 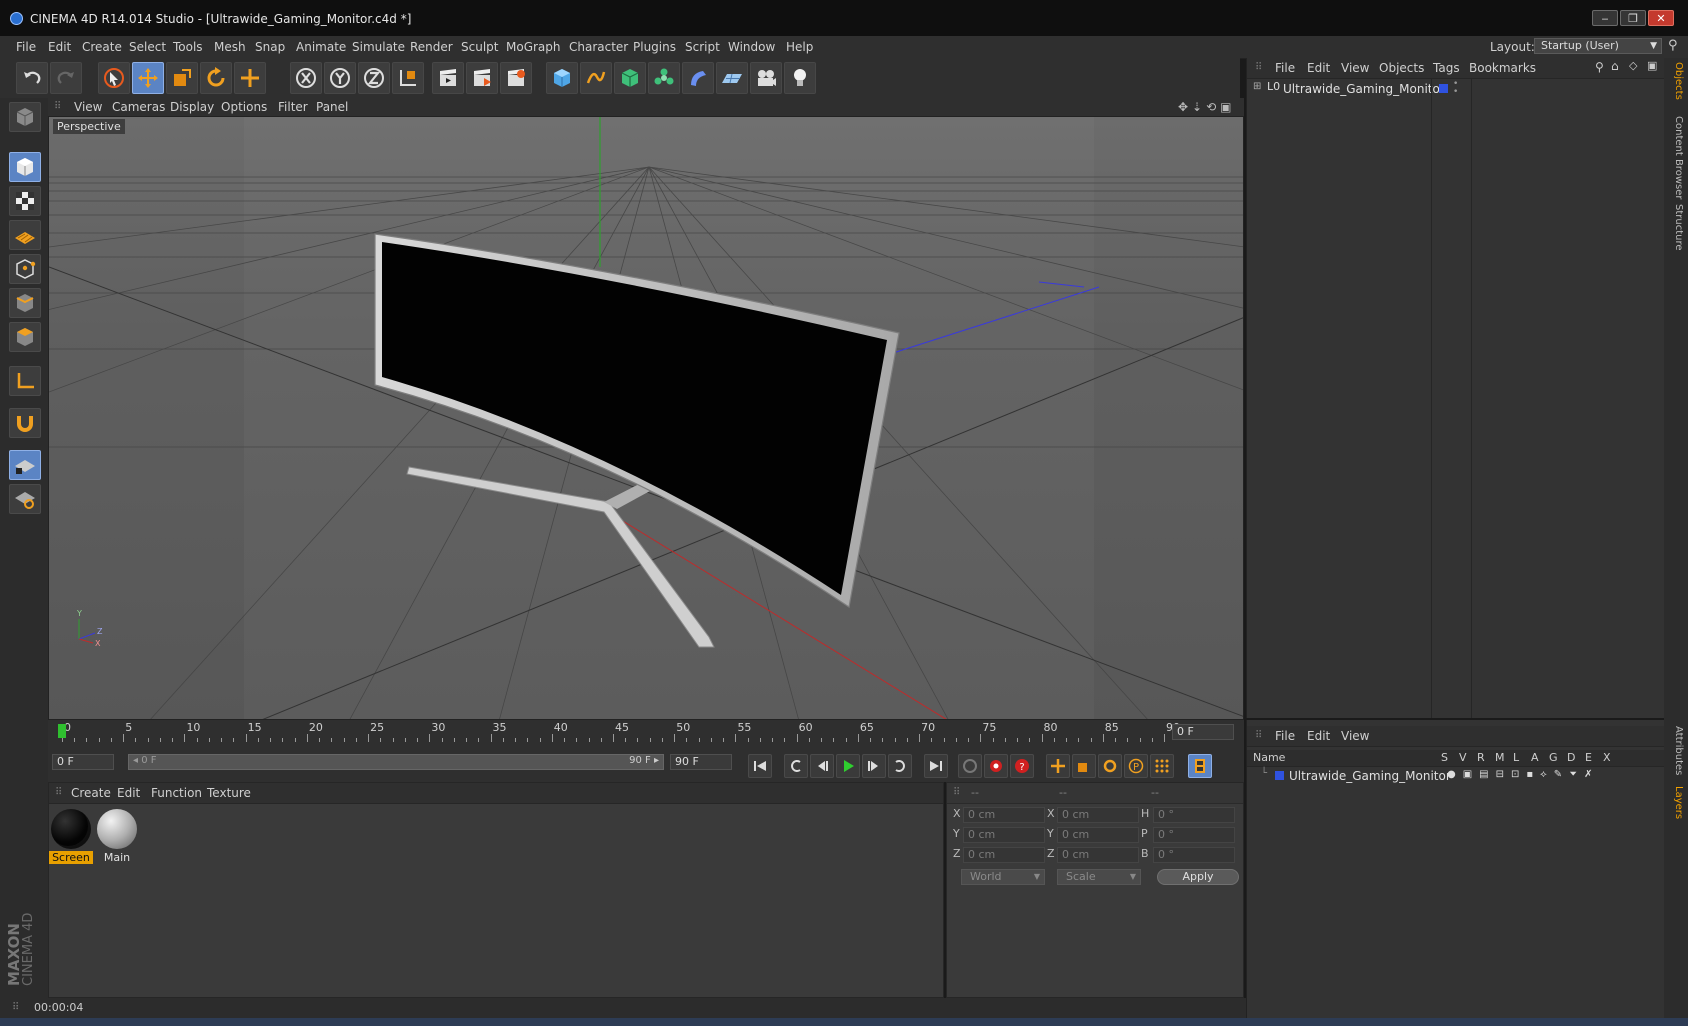 I want to click on layer-menu-edit: Edit, so click(x=1318, y=736).